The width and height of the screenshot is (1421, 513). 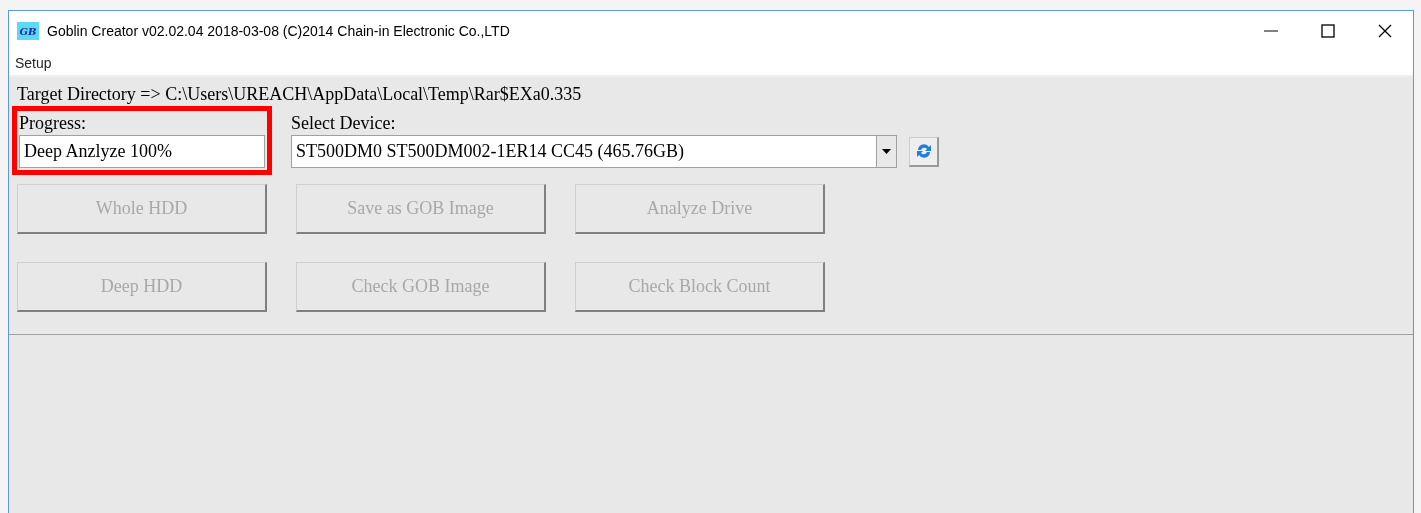 What do you see at coordinates (28, 31) in the screenshot?
I see `app-logo: GB` at bounding box center [28, 31].